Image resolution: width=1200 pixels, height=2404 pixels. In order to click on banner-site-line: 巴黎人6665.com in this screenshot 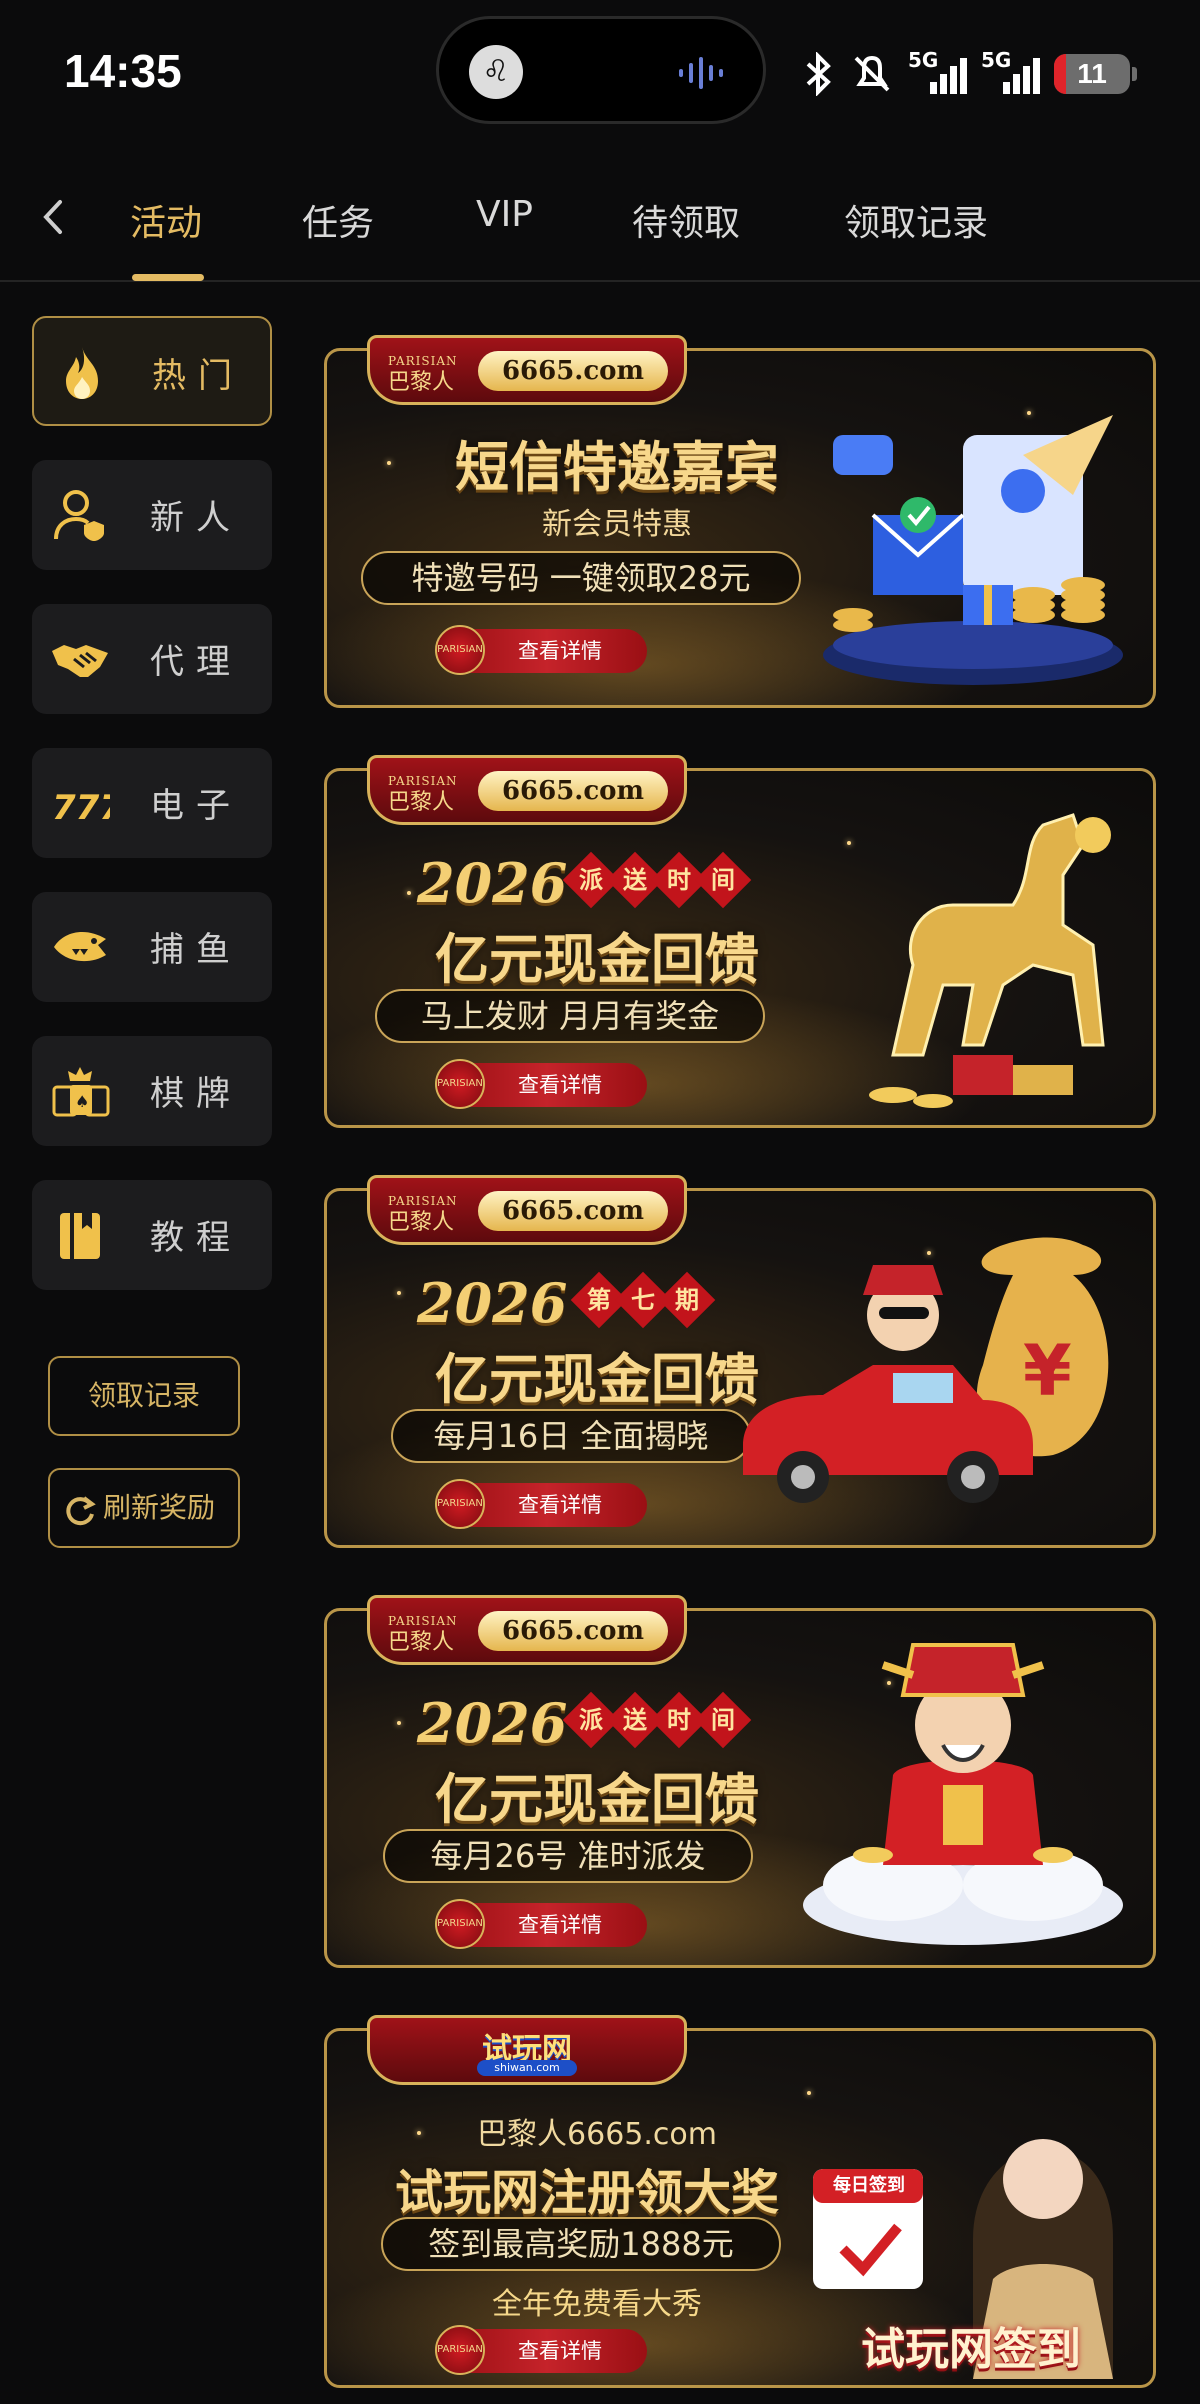, I will do `click(597, 2134)`.